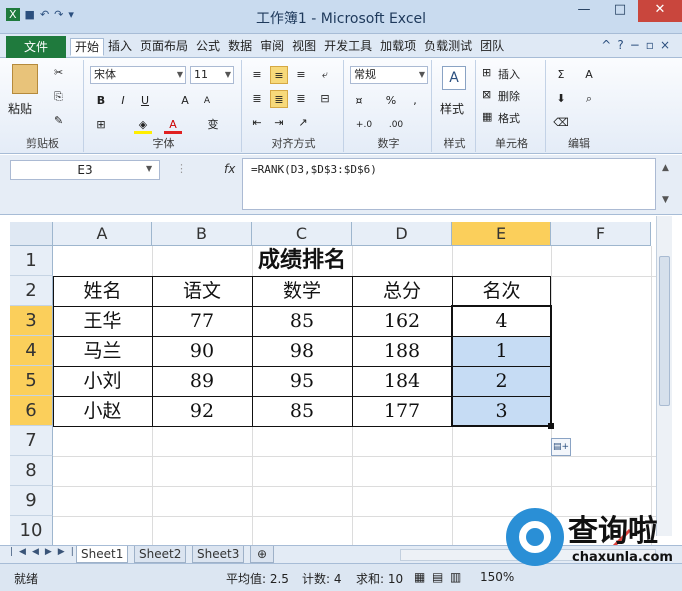  Describe the element at coordinates (454, 78) in the screenshot. I see `styles-icon: A` at that location.